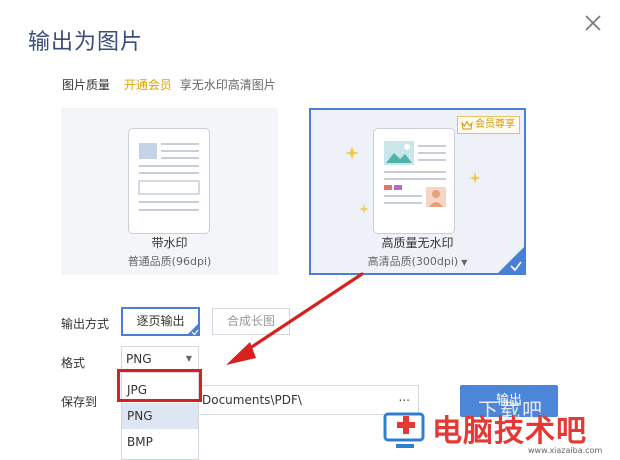 The width and height of the screenshot is (620, 460). I want to click on format-option-png: PNG, so click(160, 416).